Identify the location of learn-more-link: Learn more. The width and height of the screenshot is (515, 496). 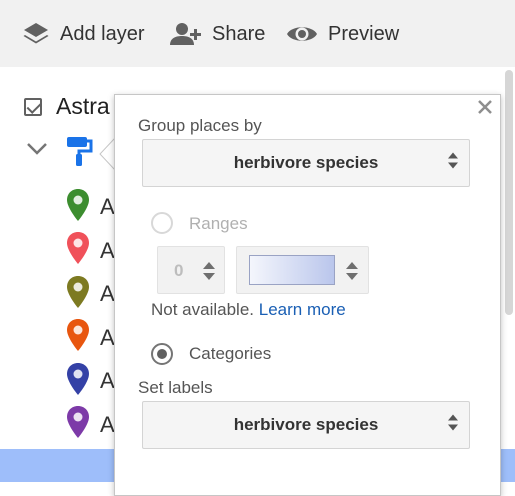
(302, 309).